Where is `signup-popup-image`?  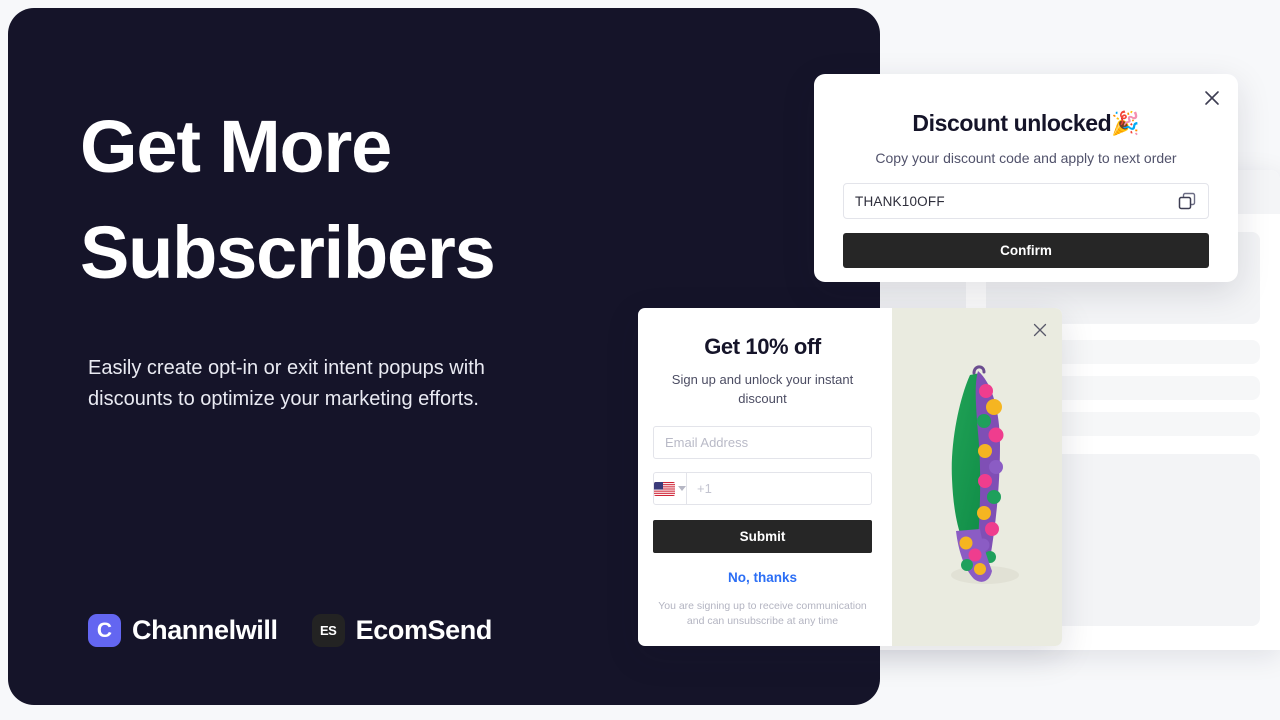
signup-popup-image is located at coordinates (977, 477).